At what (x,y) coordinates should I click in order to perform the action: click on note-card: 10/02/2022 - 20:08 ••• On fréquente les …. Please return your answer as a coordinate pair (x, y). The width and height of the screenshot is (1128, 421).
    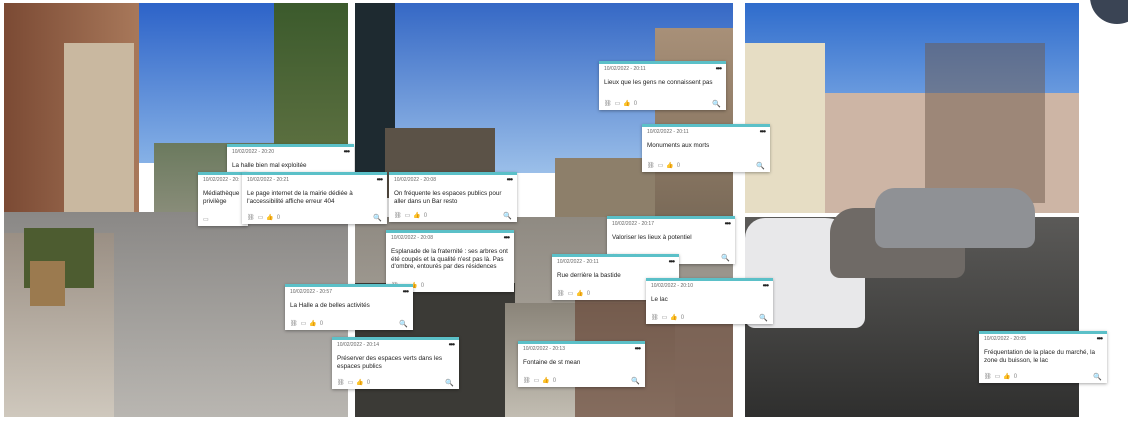
    Looking at the image, I should click on (453, 197).